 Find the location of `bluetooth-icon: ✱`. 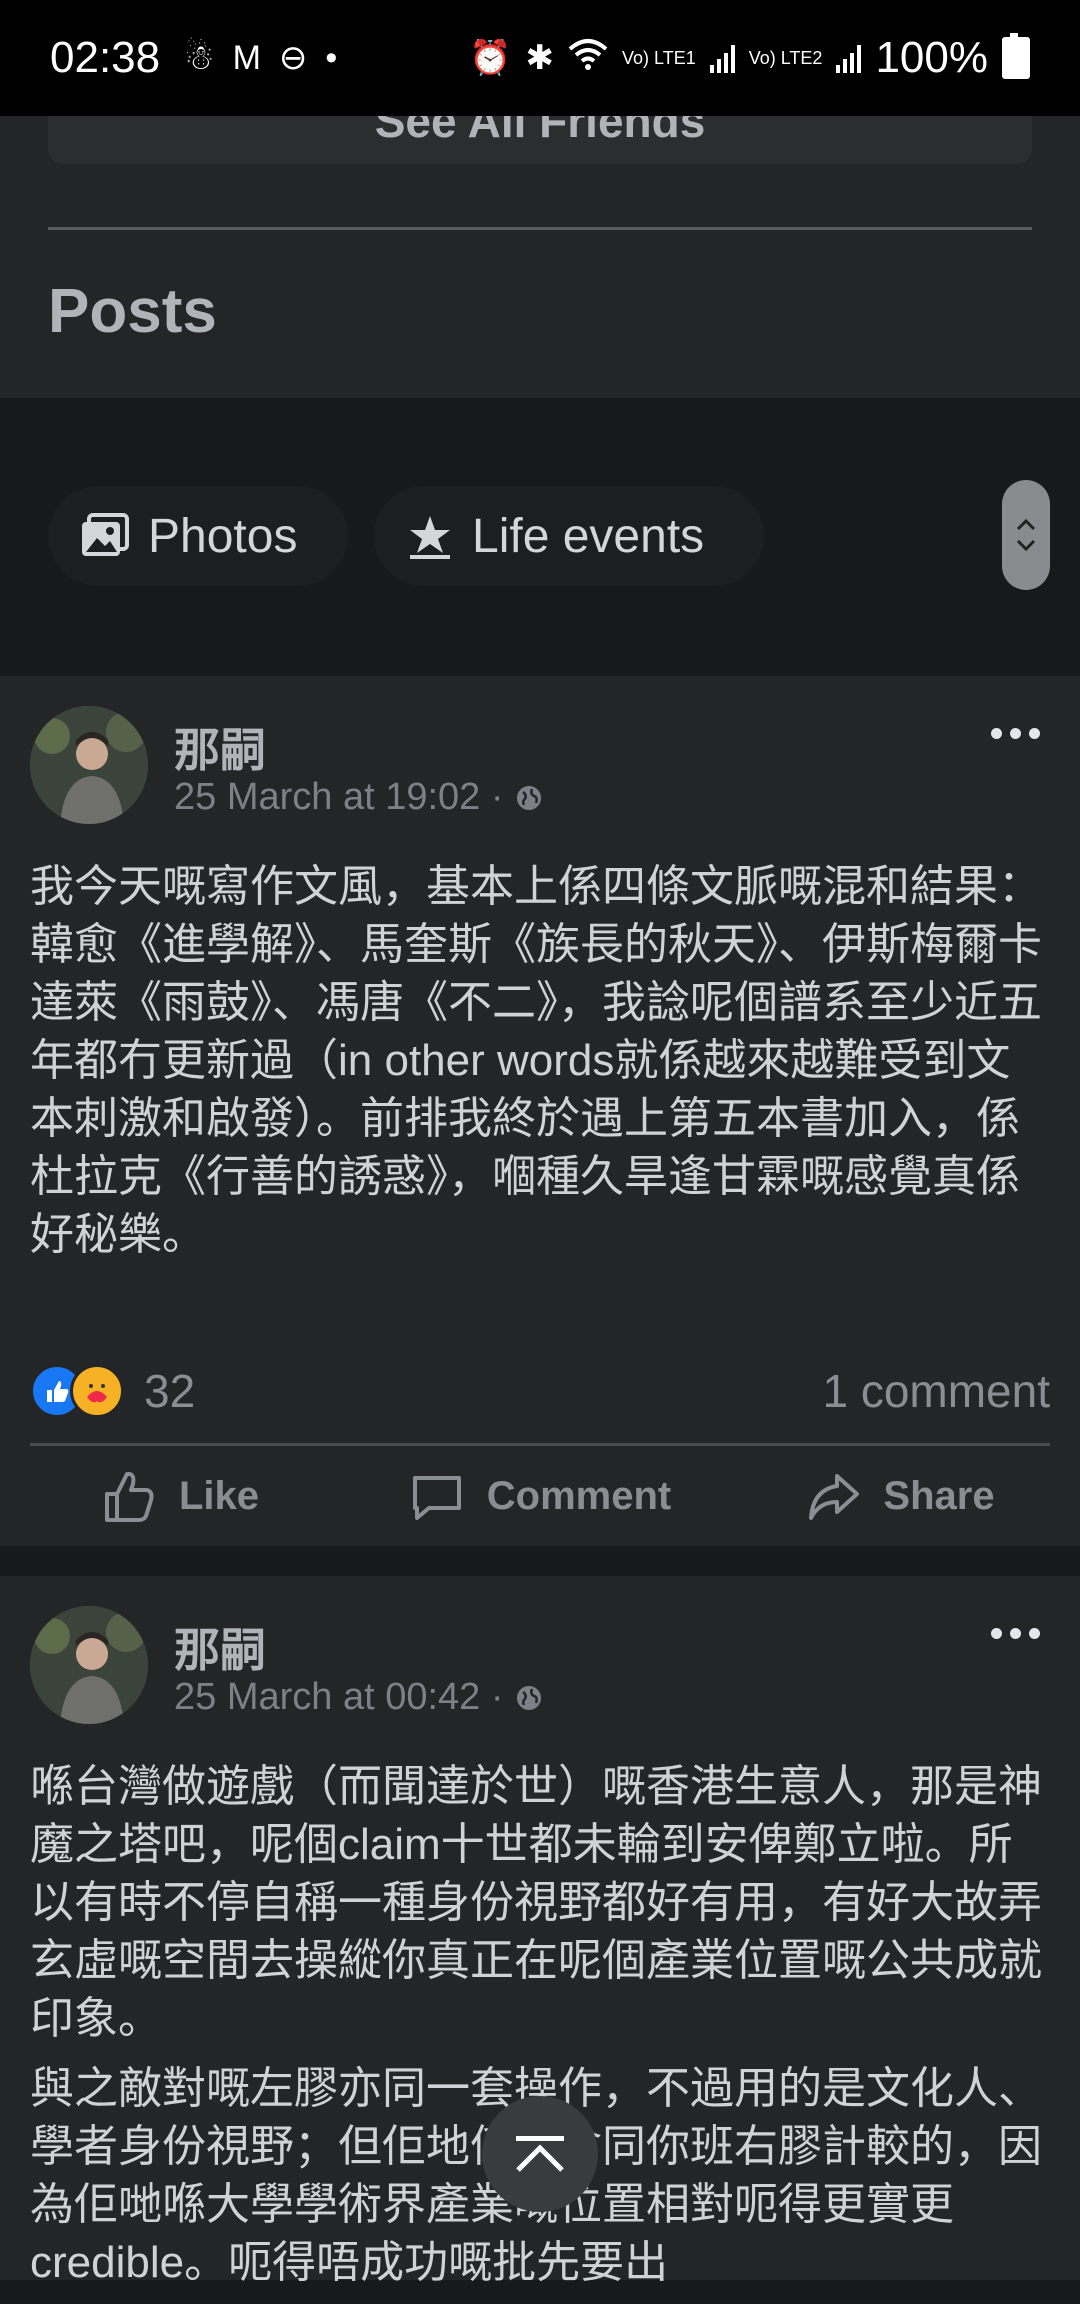

bluetooth-icon: ✱ is located at coordinates (540, 58).